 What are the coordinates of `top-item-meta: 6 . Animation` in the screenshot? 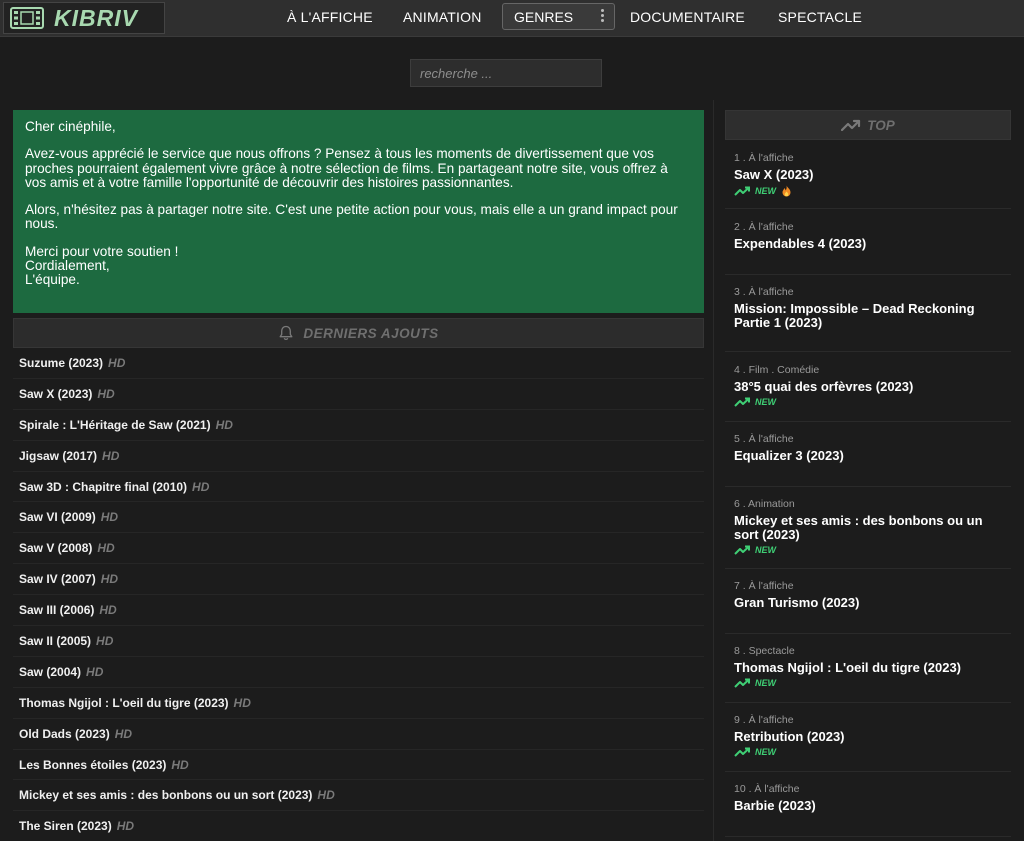 It's located at (764, 504).